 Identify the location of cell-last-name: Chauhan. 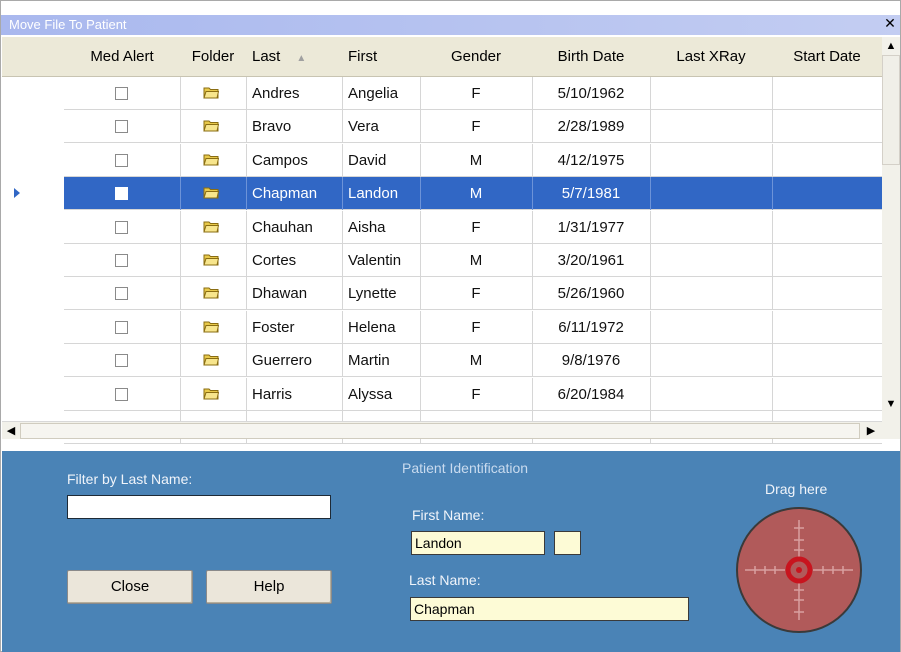
(282, 227).